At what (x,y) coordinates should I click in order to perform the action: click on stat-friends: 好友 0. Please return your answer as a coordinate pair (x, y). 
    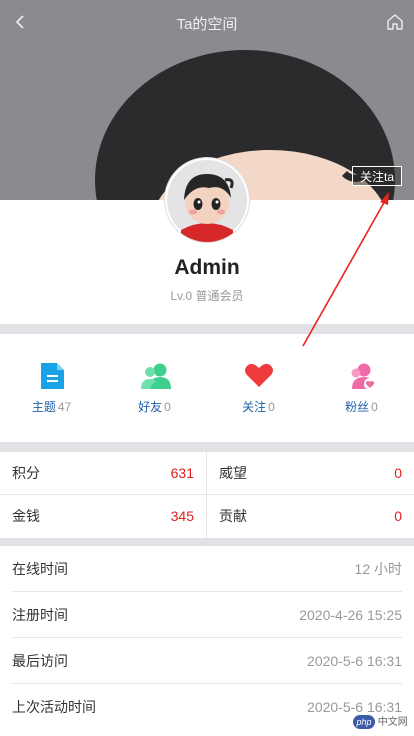
    Looking at the image, I should click on (154, 388).